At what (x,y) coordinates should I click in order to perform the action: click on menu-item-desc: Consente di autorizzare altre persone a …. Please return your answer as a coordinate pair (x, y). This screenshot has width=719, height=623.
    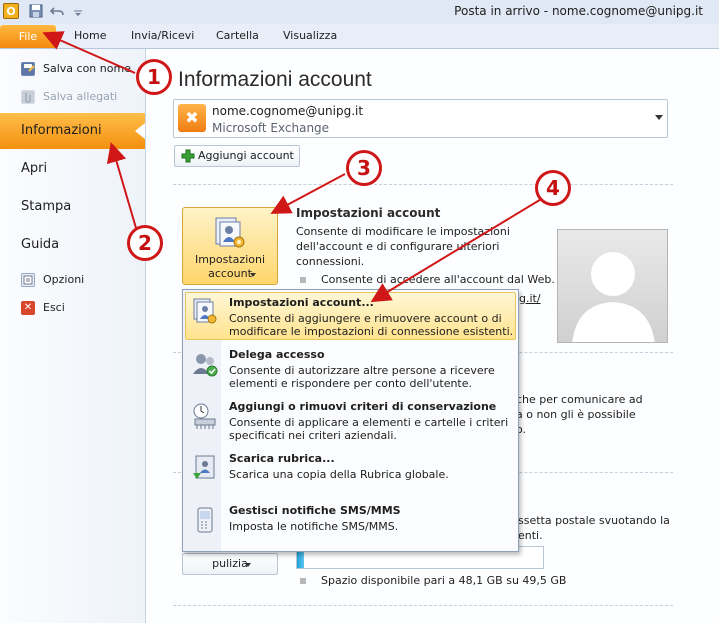
    Looking at the image, I should click on (362, 370).